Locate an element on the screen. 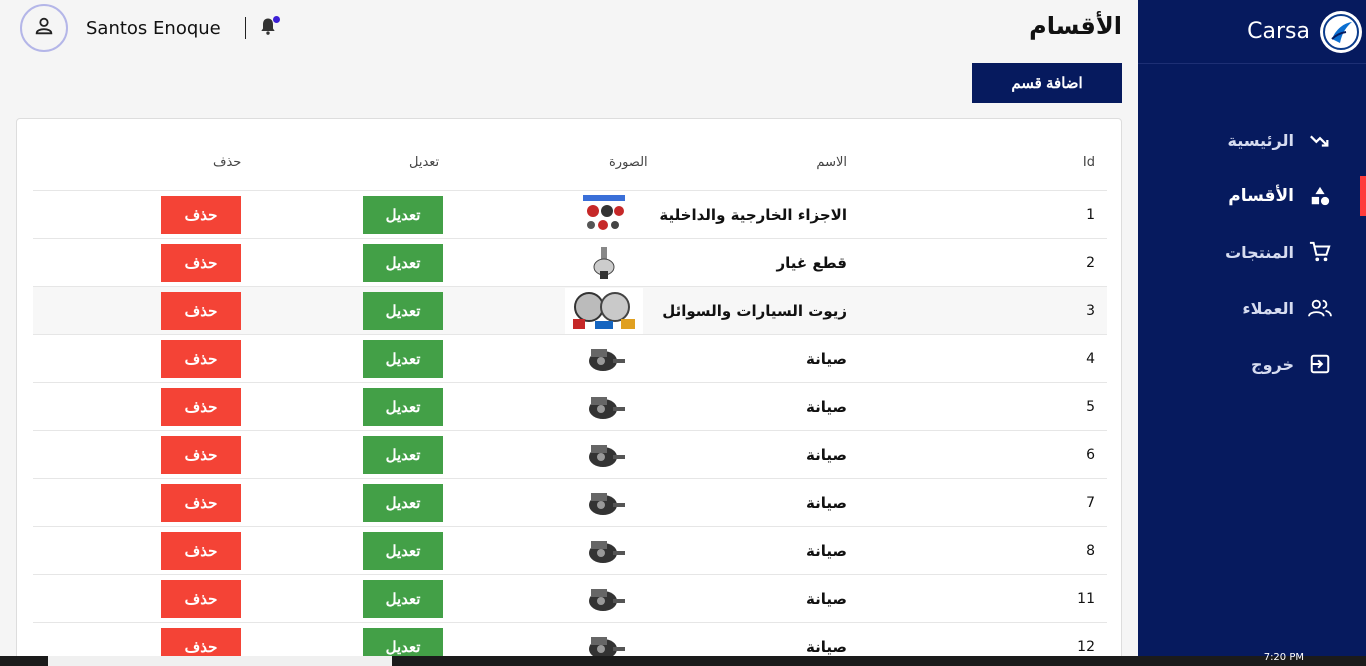 This screenshot has width=1366, height=666. top-header: الأقسام Santos Enoque is located at coordinates (569, 28).